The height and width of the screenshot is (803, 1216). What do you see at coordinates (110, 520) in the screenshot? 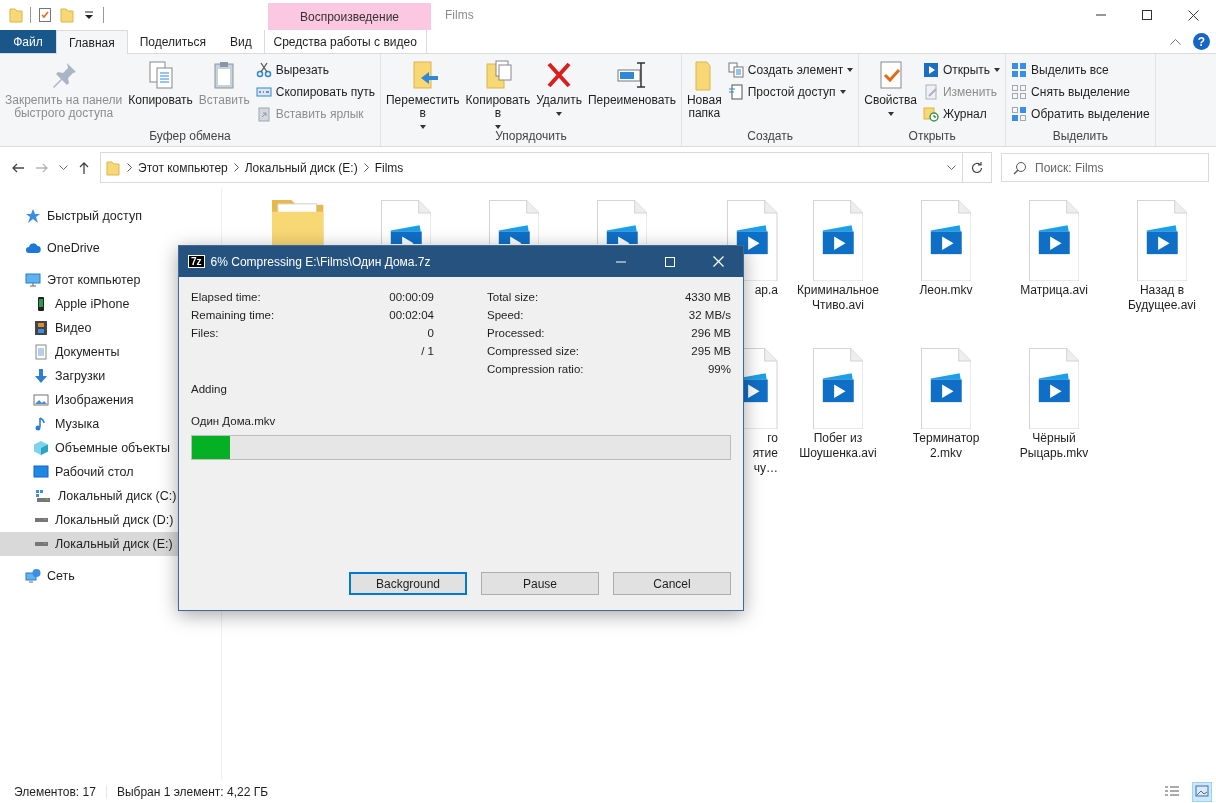
I see `sidebar-item: Локальный диск (D:)` at bounding box center [110, 520].